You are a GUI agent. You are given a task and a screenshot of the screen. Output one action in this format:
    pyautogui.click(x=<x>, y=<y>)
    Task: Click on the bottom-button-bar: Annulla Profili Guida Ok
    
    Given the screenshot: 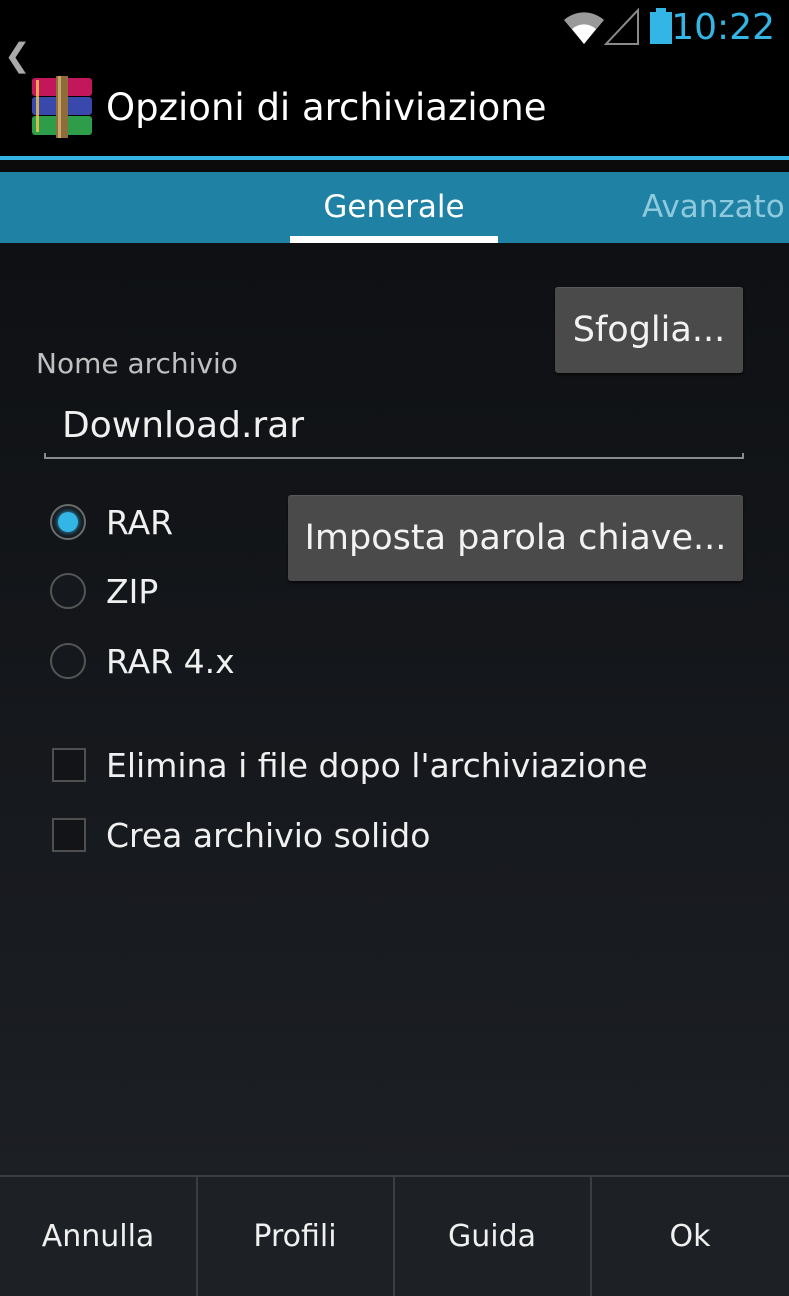 What is the action you would take?
    pyautogui.click(x=394, y=1235)
    